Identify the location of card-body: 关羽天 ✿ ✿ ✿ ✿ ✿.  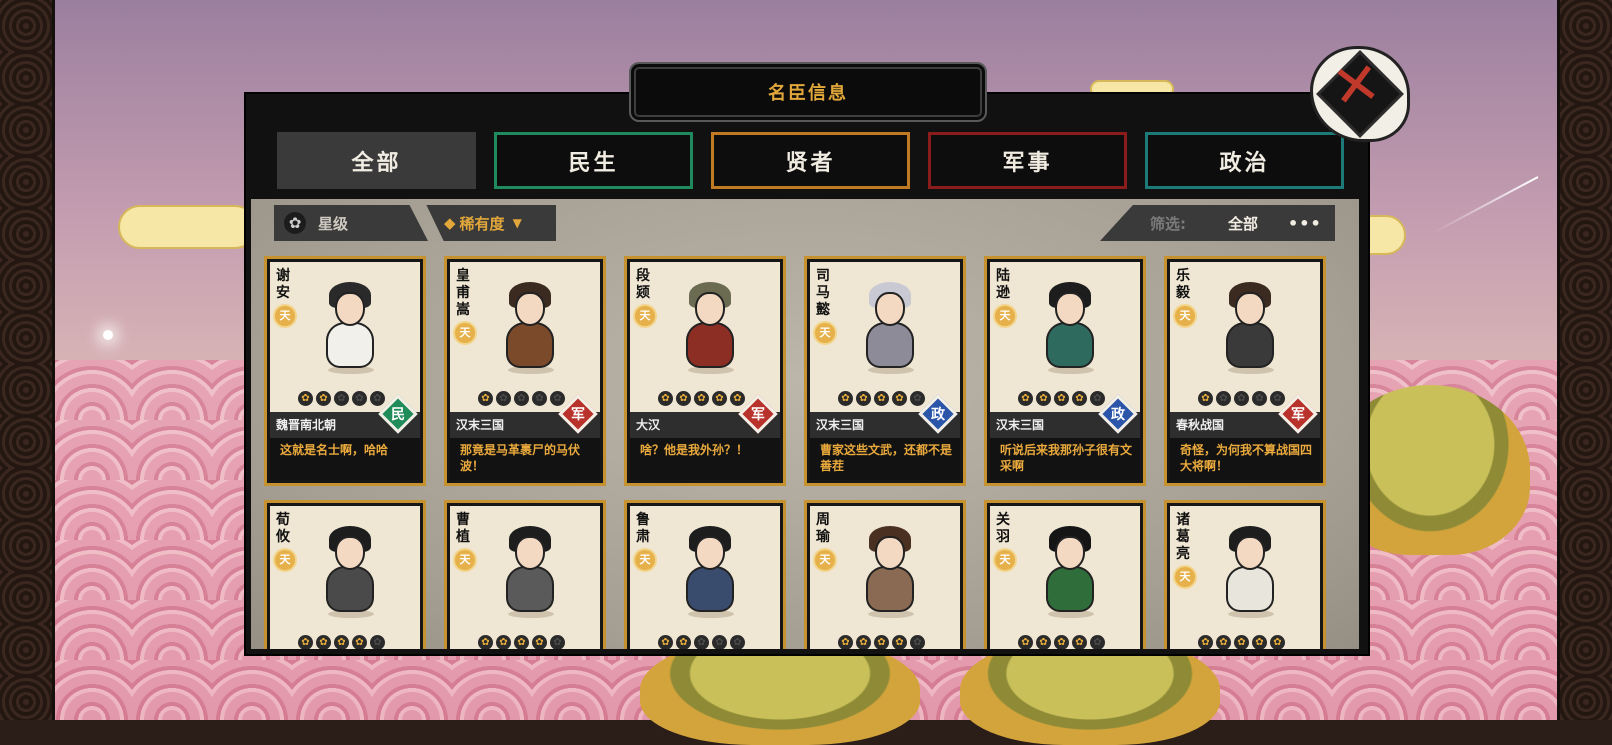
(1065, 577).